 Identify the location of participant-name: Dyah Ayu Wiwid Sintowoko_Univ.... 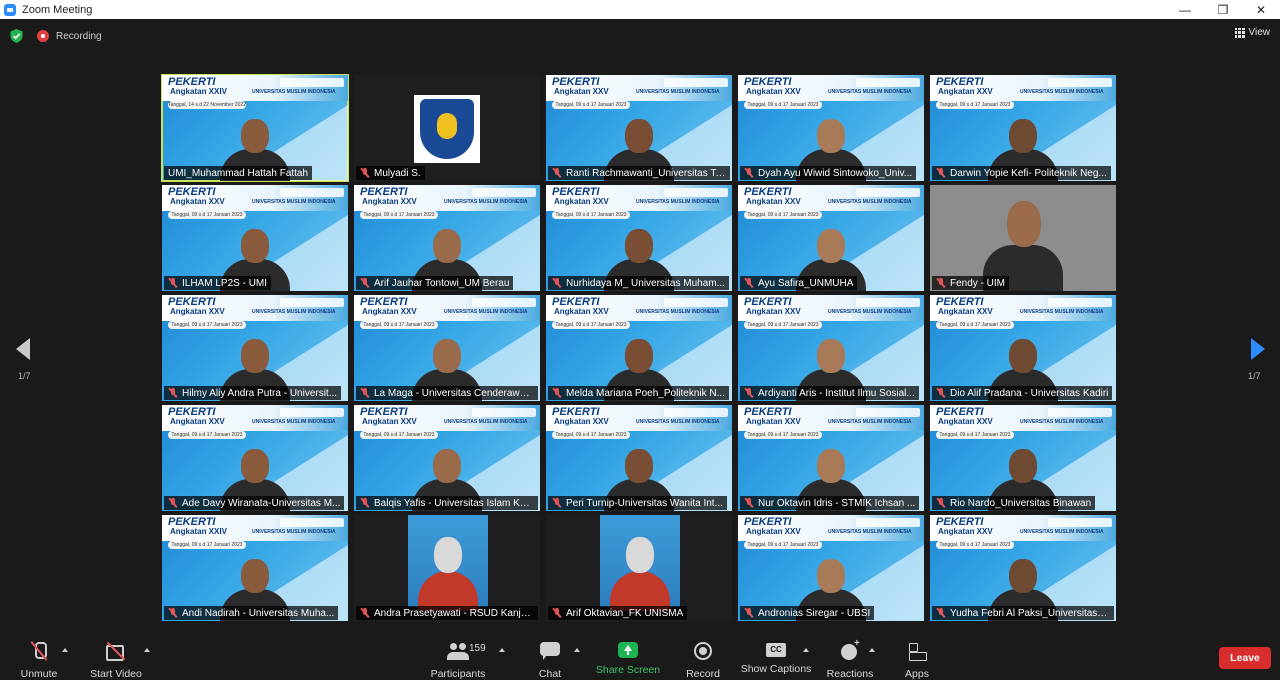
(835, 173).